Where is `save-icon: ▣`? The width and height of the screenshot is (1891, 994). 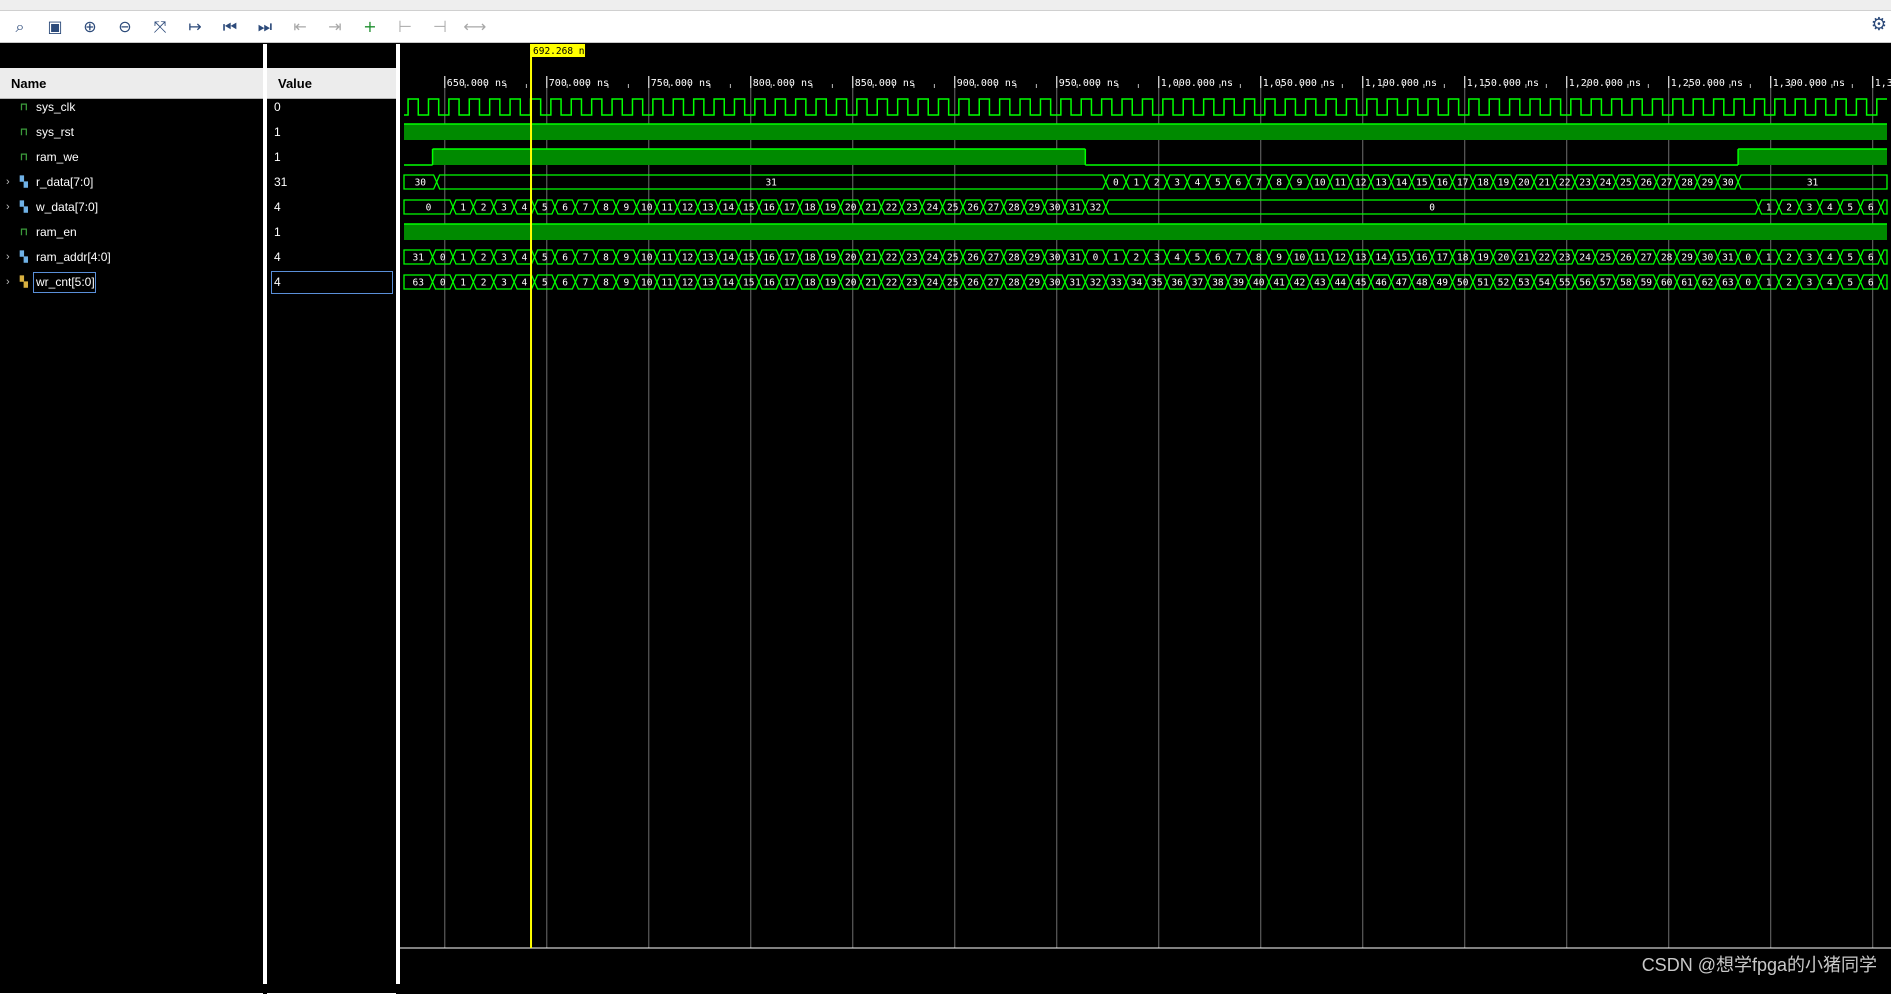 save-icon: ▣ is located at coordinates (55, 27).